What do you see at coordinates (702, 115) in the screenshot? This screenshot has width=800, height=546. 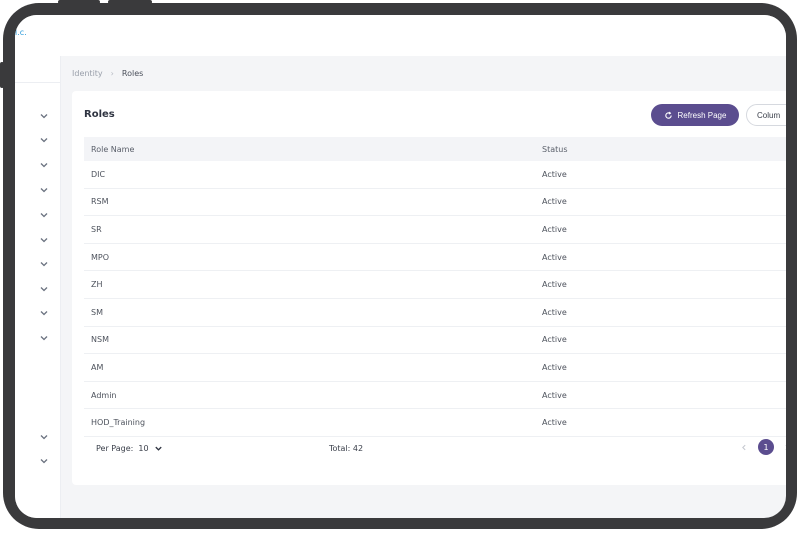 I see `refresh-page-label: Refresh Page` at bounding box center [702, 115].